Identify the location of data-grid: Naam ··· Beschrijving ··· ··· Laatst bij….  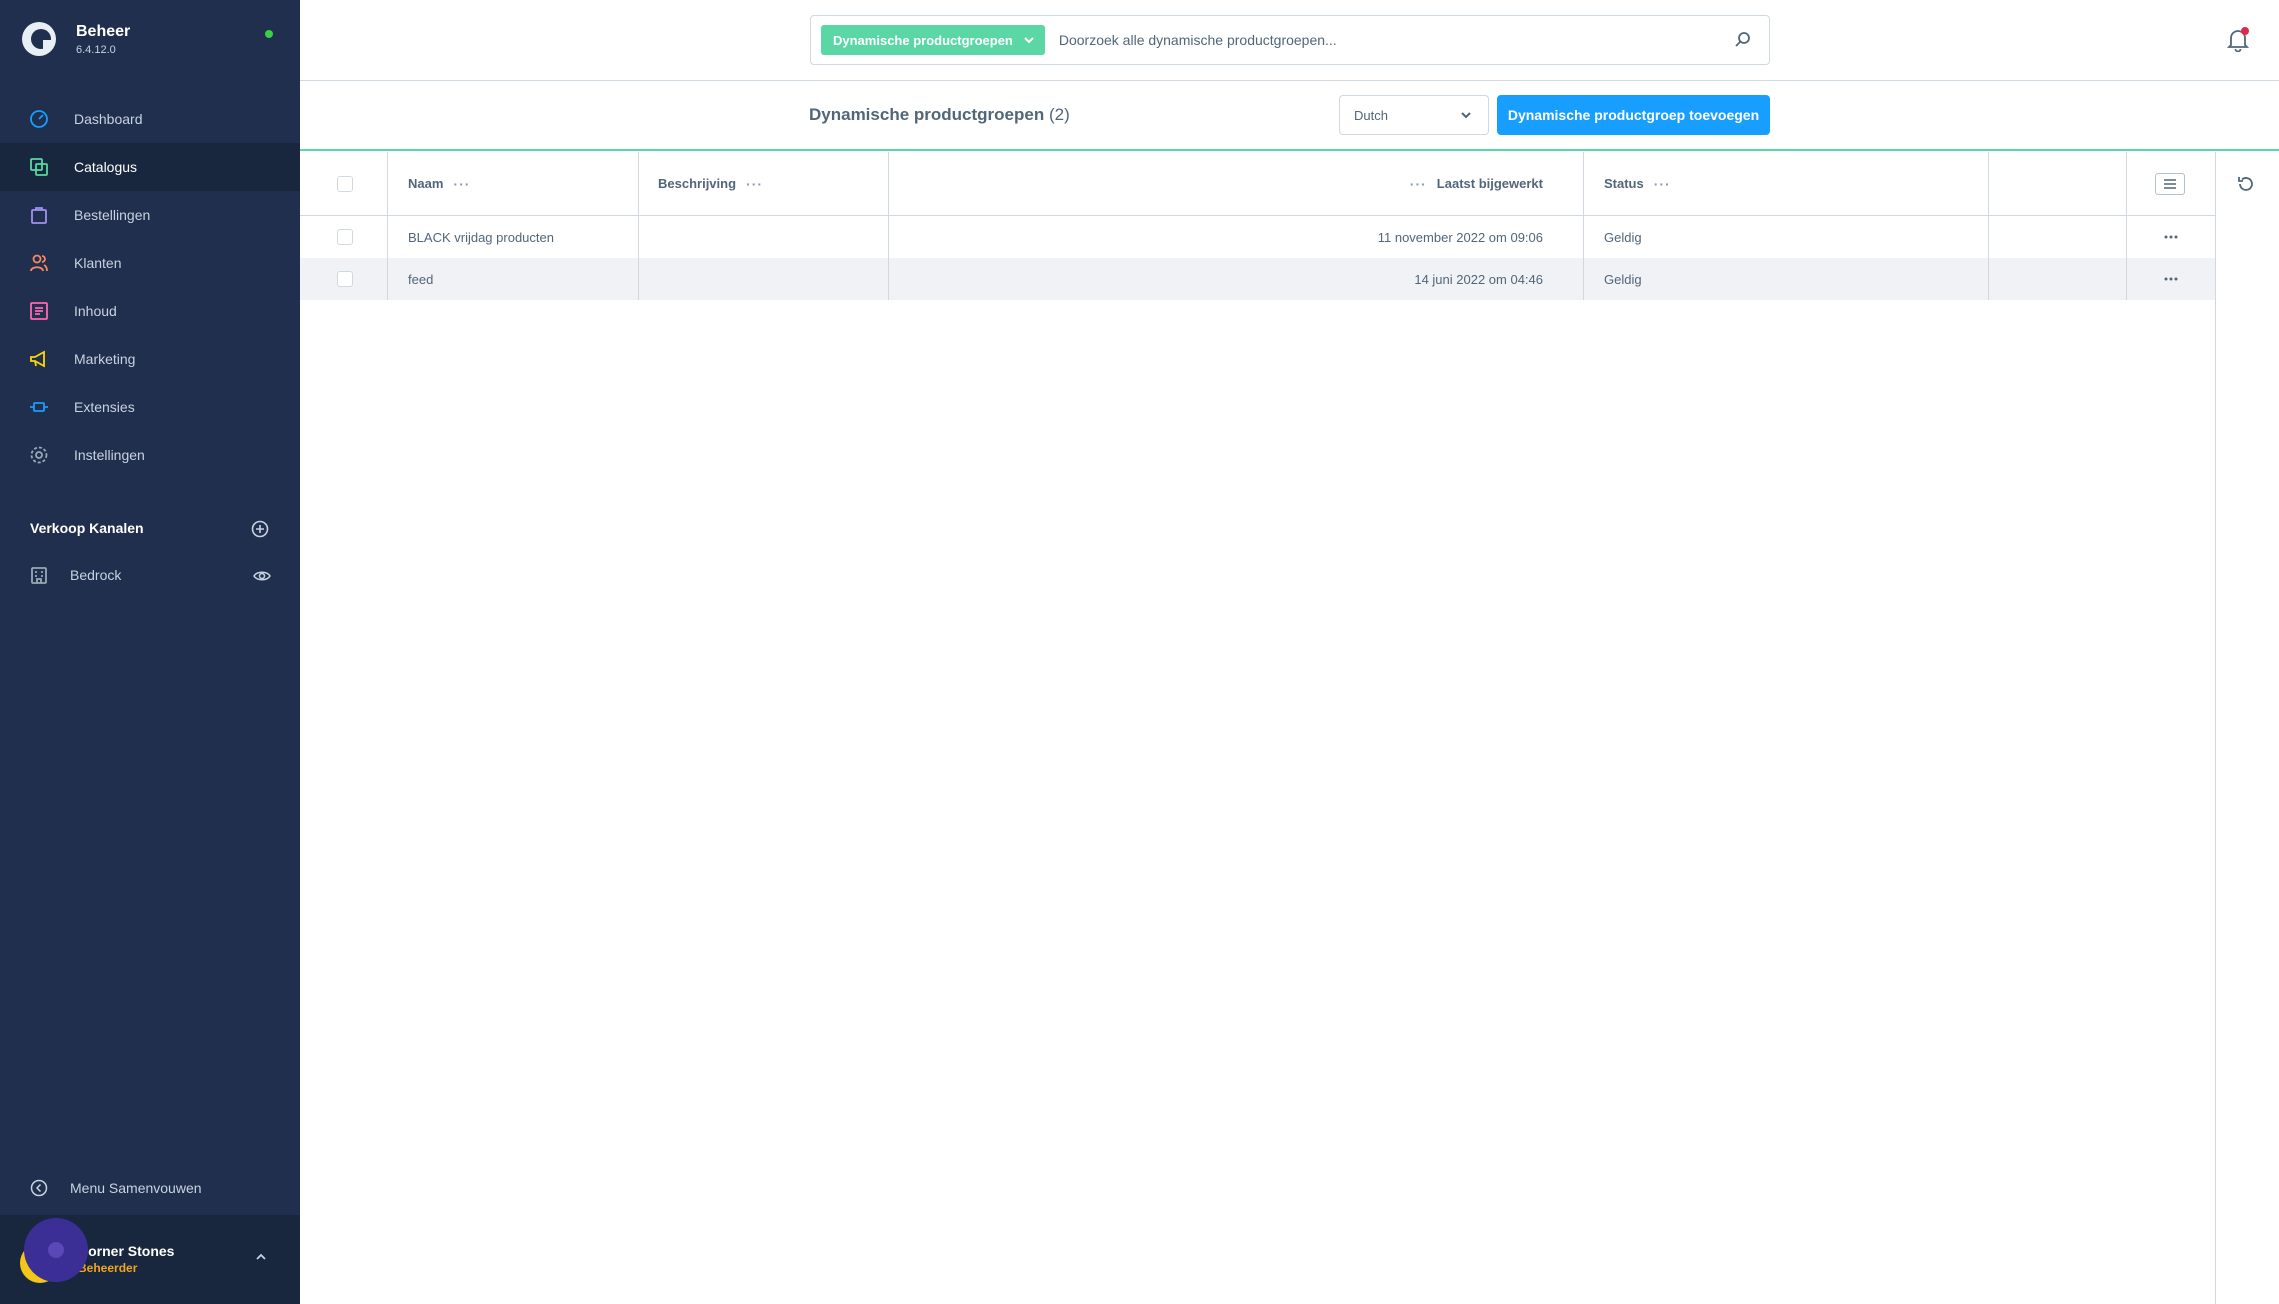
(1257, 226).